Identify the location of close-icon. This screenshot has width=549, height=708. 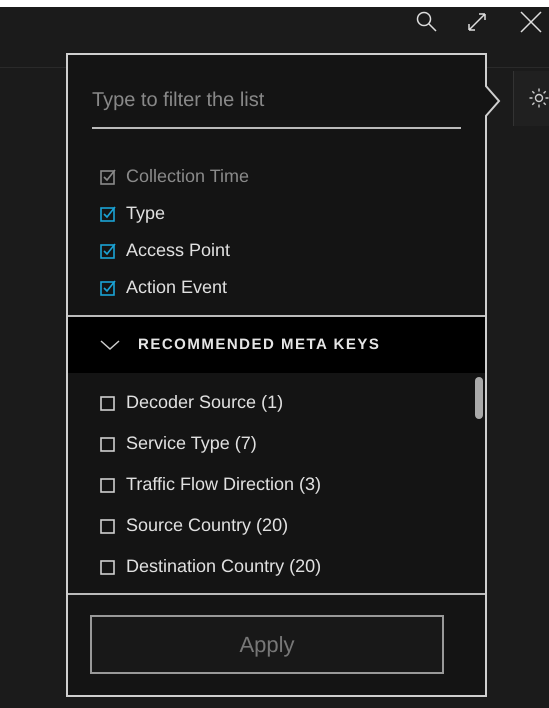
(531, 22).